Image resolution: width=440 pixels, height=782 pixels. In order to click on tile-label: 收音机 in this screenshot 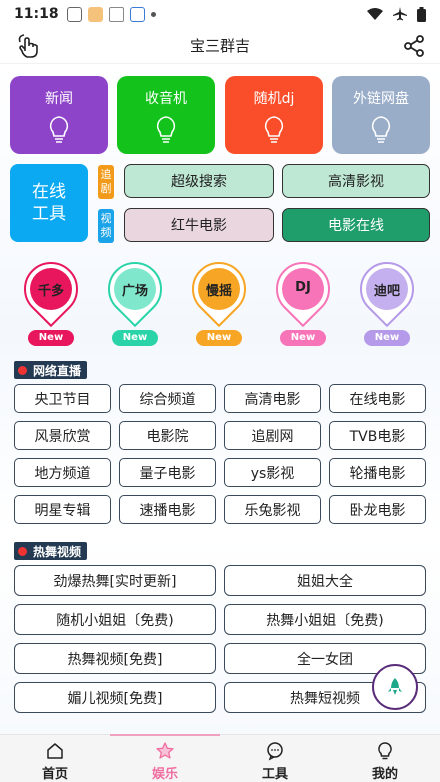, I will do `click(166, 99)`.